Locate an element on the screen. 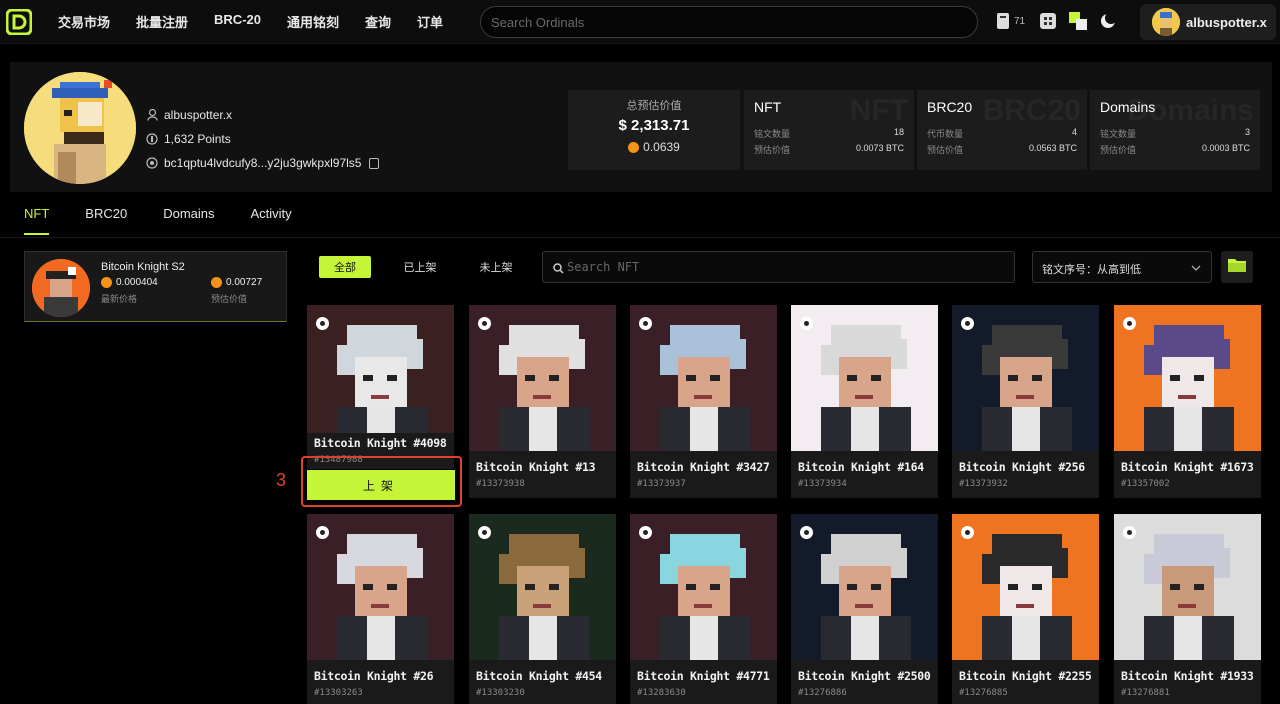  nav-batch-register: 批量注册 is located at coordinates (162, 21).